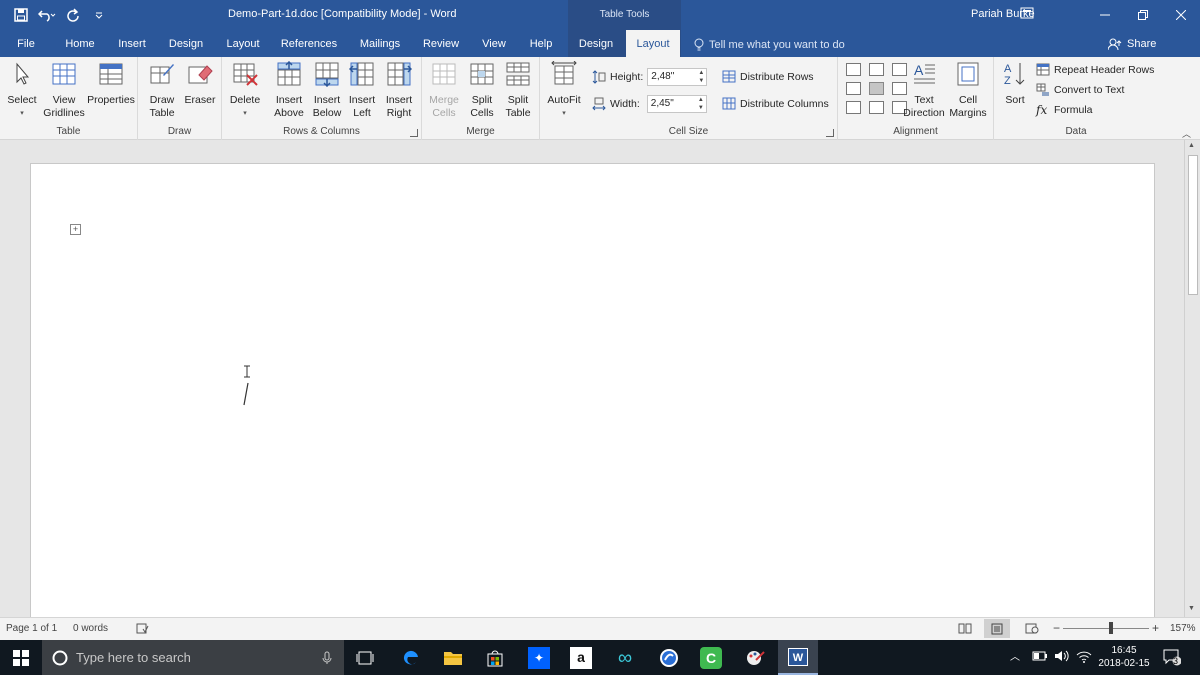 This screenshot has height=675, width=1200. I want to click on cell-size-launcher-icon, so click(830, 133).